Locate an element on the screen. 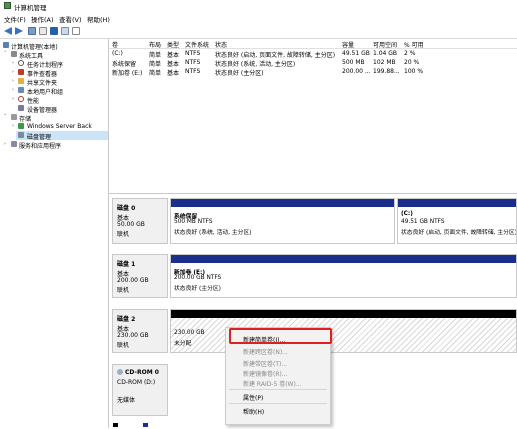  cdrom-0-label: CD-ROM 0 CD-ROM (D:) 无媒体 is located at coordinates (140, 390).